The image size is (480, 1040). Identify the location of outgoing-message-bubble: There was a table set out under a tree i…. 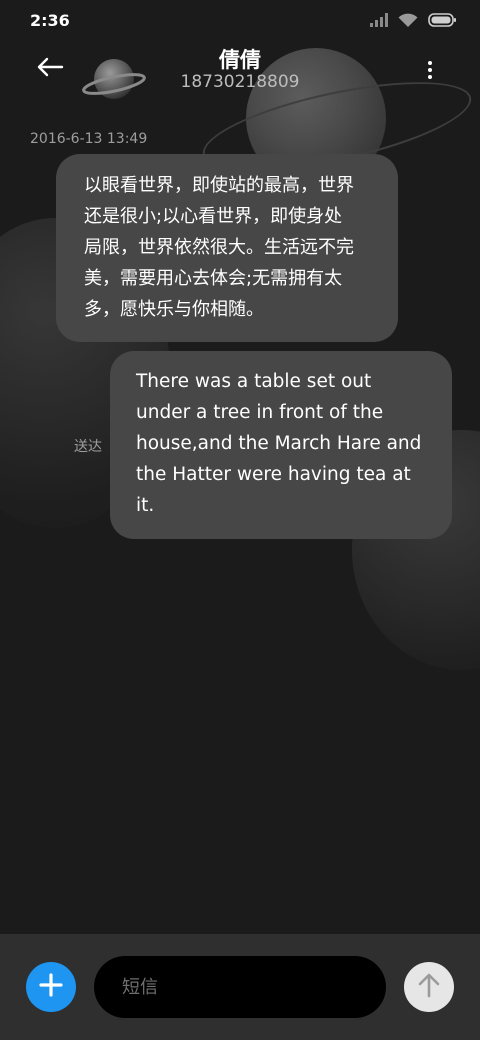
(281, 445).